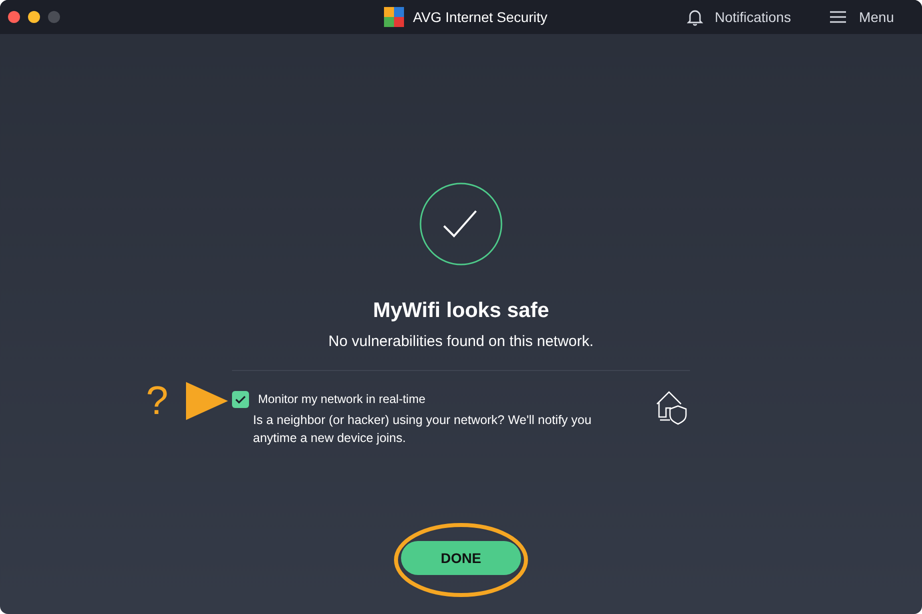 Image resolution: width=922 pixels, height=614 pixels. What do you see at coordinates (861, 17) in the screenshot?
I see `menu-button: Menu` at bounding box center [861, 17].